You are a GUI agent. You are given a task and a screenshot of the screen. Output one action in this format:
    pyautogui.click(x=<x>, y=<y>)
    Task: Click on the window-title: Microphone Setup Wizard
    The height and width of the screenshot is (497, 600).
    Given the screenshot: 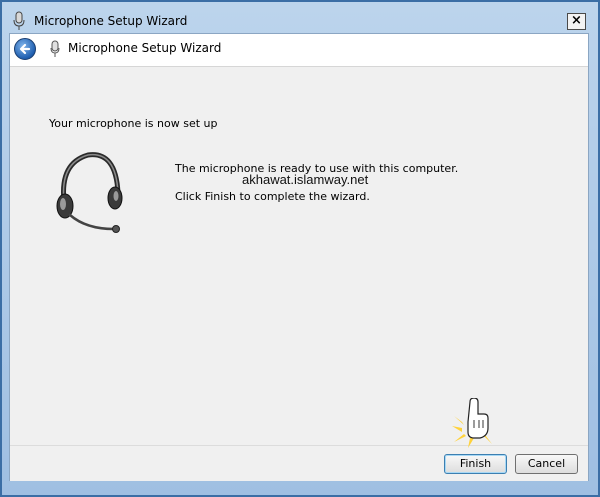 What is the action you would take?
    pyautogui.click(x=111, y=21)
    